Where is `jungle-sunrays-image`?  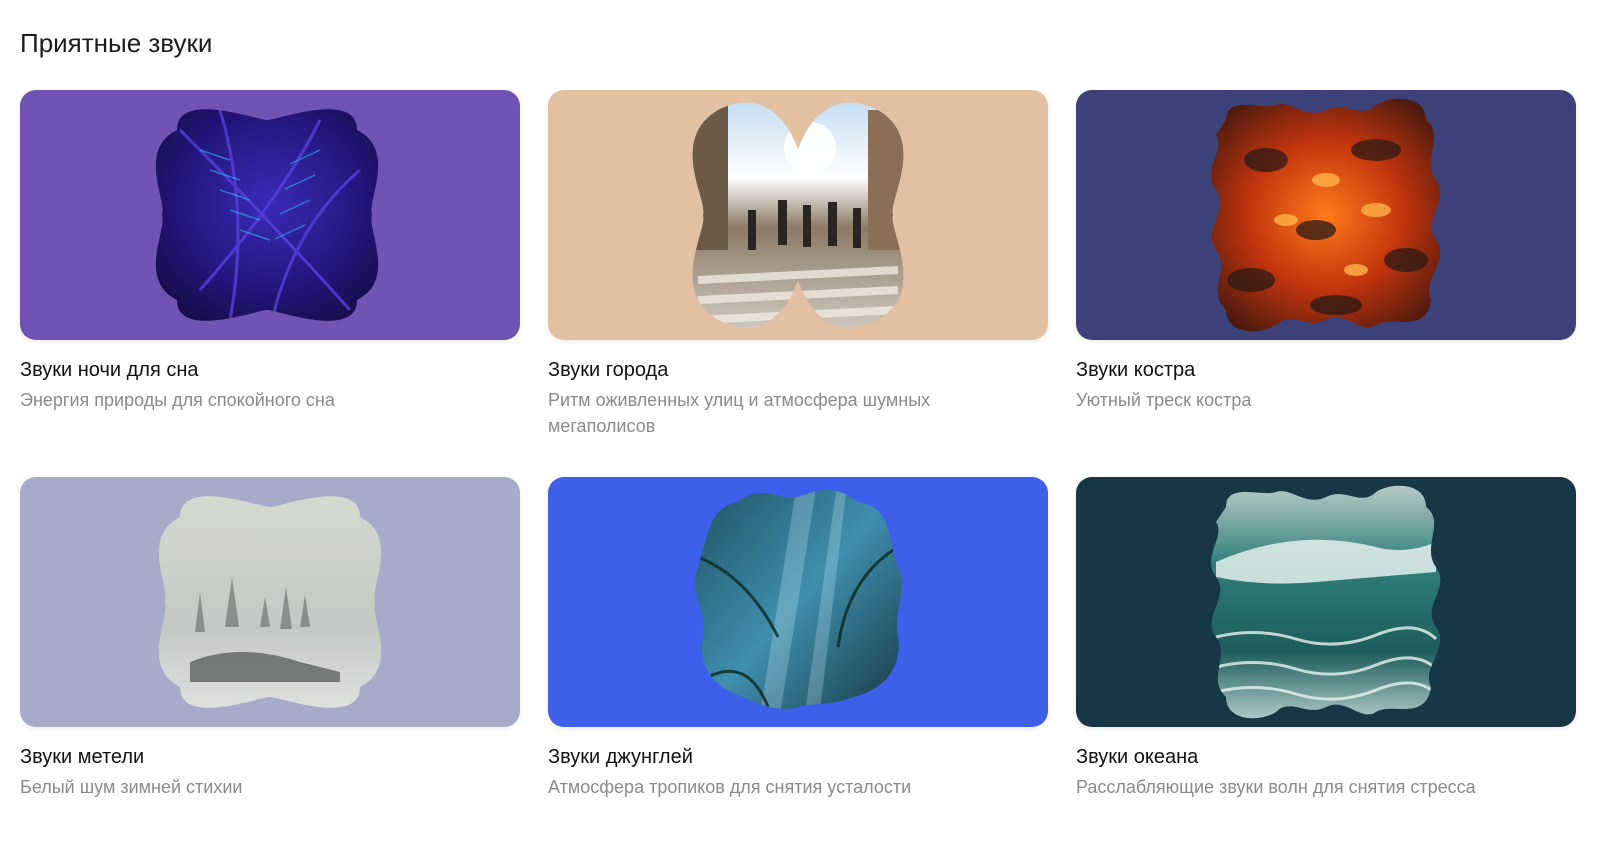 jungle-sunrays-image is located at coordinates (798, 599).